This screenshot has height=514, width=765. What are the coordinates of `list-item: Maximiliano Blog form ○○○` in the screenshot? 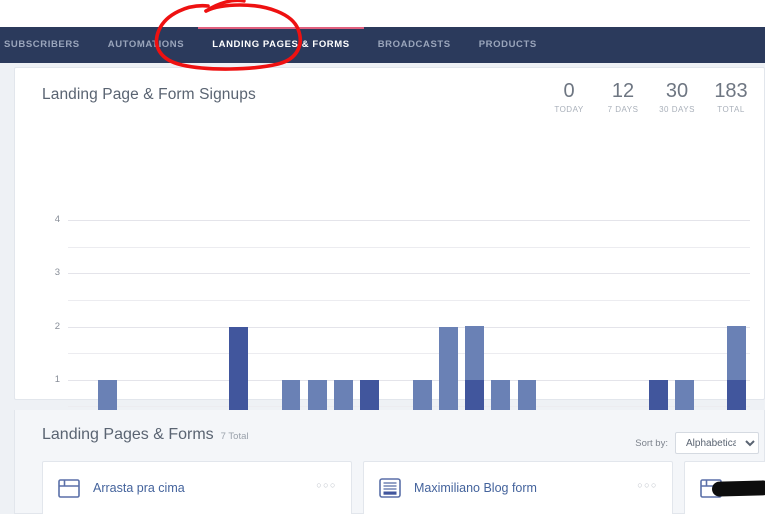 It's located at (518, 487).